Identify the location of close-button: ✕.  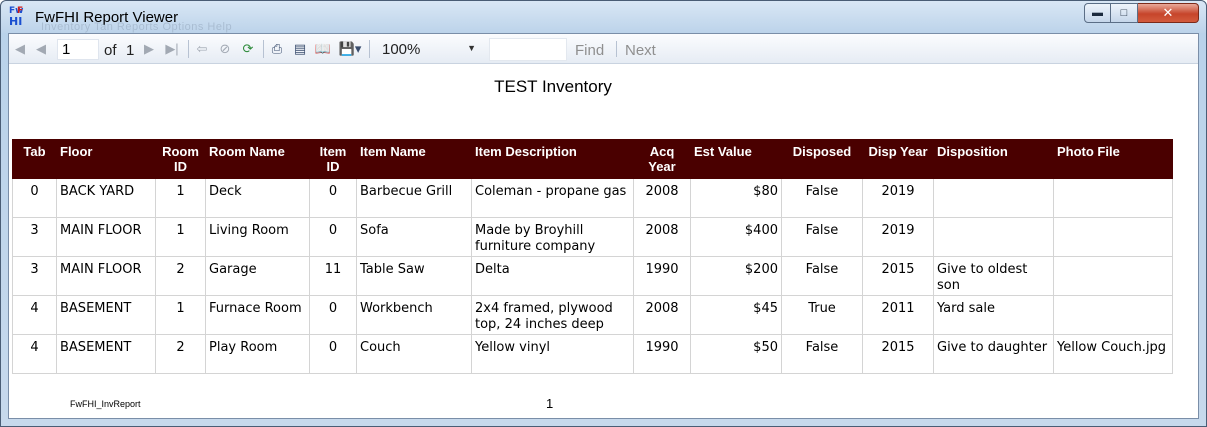
(1168, 13).